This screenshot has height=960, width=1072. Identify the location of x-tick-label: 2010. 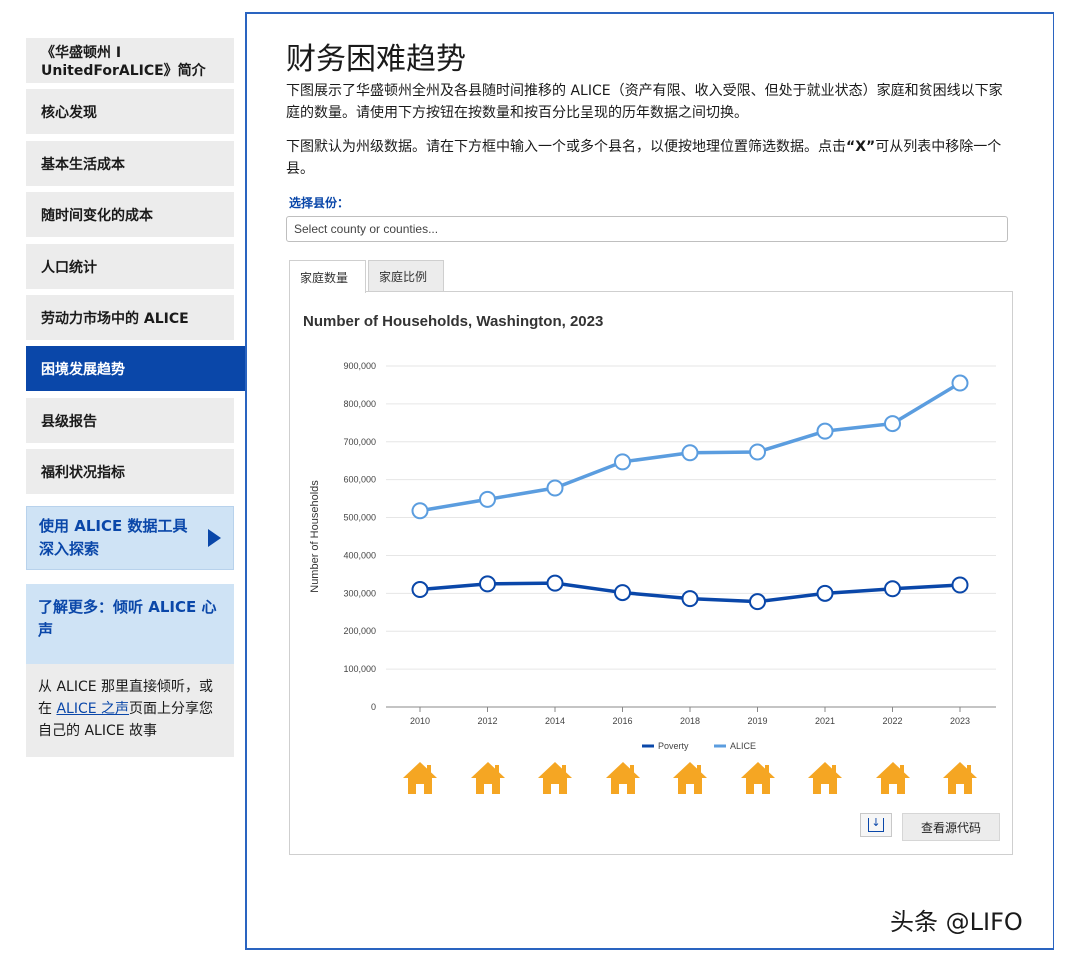
(420, 721).